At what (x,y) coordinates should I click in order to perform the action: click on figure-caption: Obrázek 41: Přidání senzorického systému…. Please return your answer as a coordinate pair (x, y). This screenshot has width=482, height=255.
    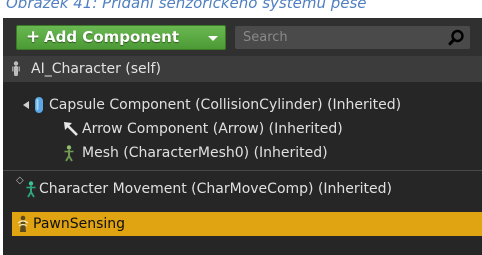
    Looking at the image, I should click on (241, 9).